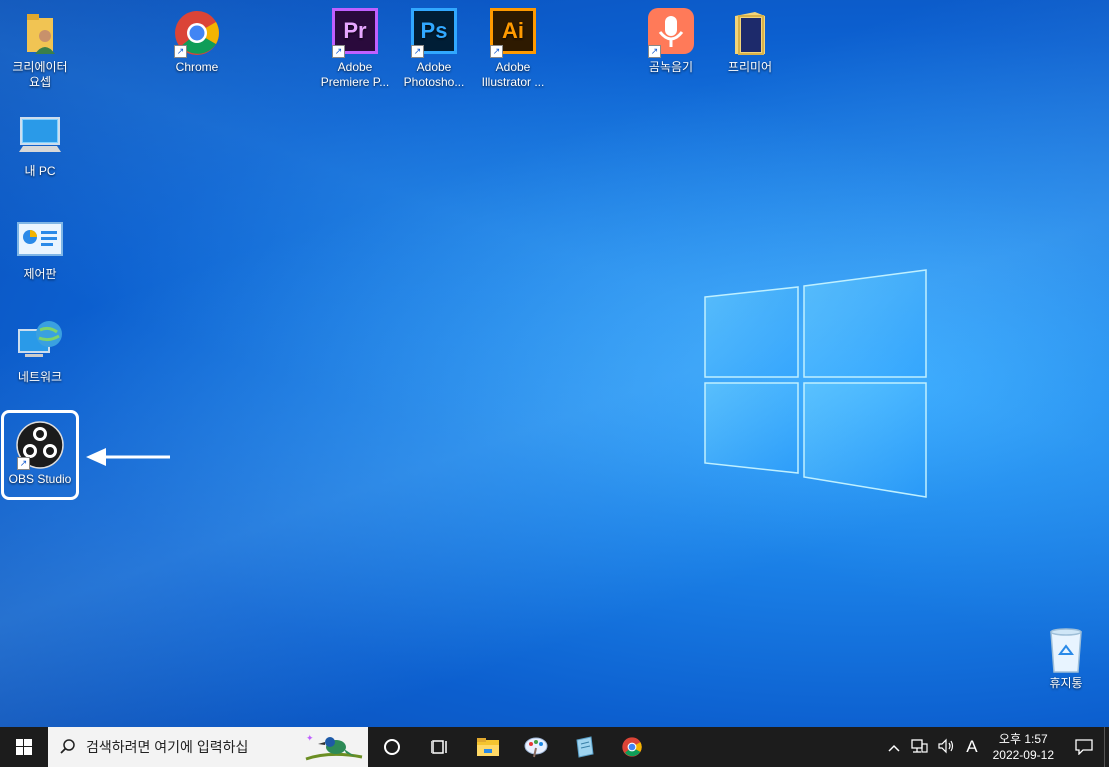 The image size is (1109, 767). I want to click on chrome-icon: ↗, so click(197, 33).